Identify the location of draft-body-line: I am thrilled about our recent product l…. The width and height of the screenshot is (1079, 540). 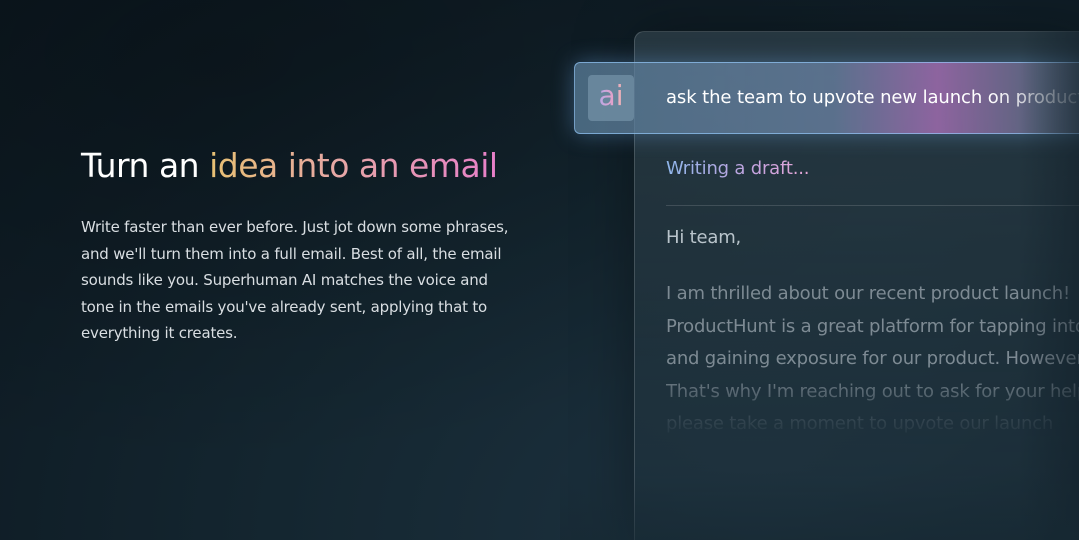
(868, 293).